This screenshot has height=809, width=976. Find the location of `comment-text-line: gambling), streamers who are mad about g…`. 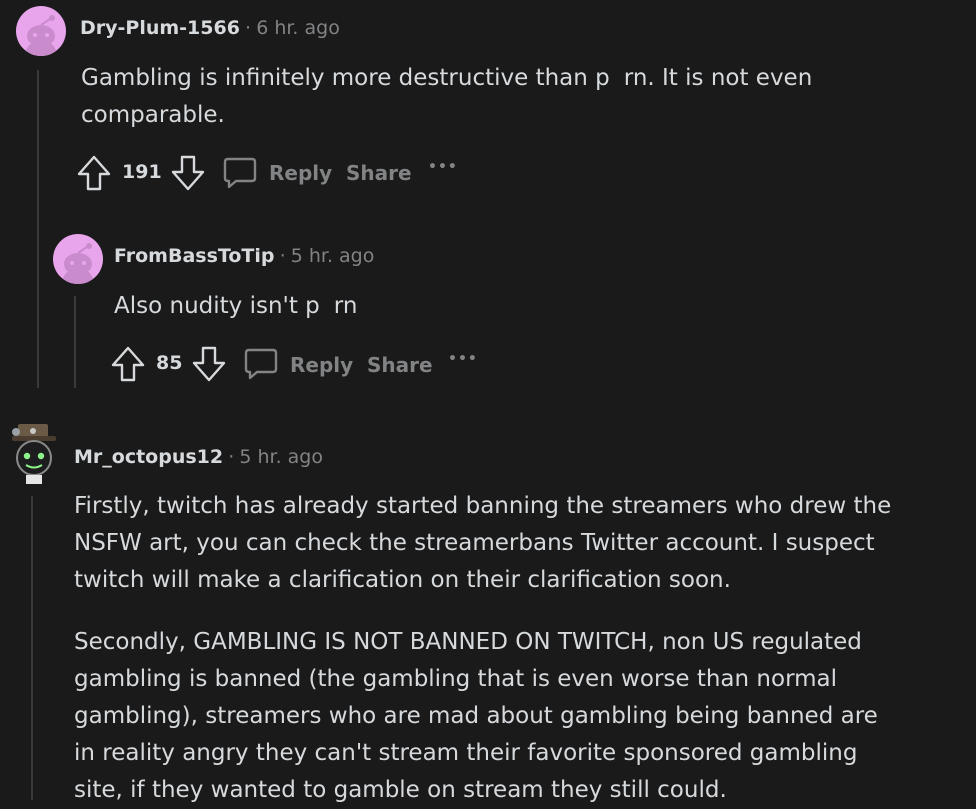

comment-text-line: gambling), streamers who are mad about g… is located at coordinates (476, 716).